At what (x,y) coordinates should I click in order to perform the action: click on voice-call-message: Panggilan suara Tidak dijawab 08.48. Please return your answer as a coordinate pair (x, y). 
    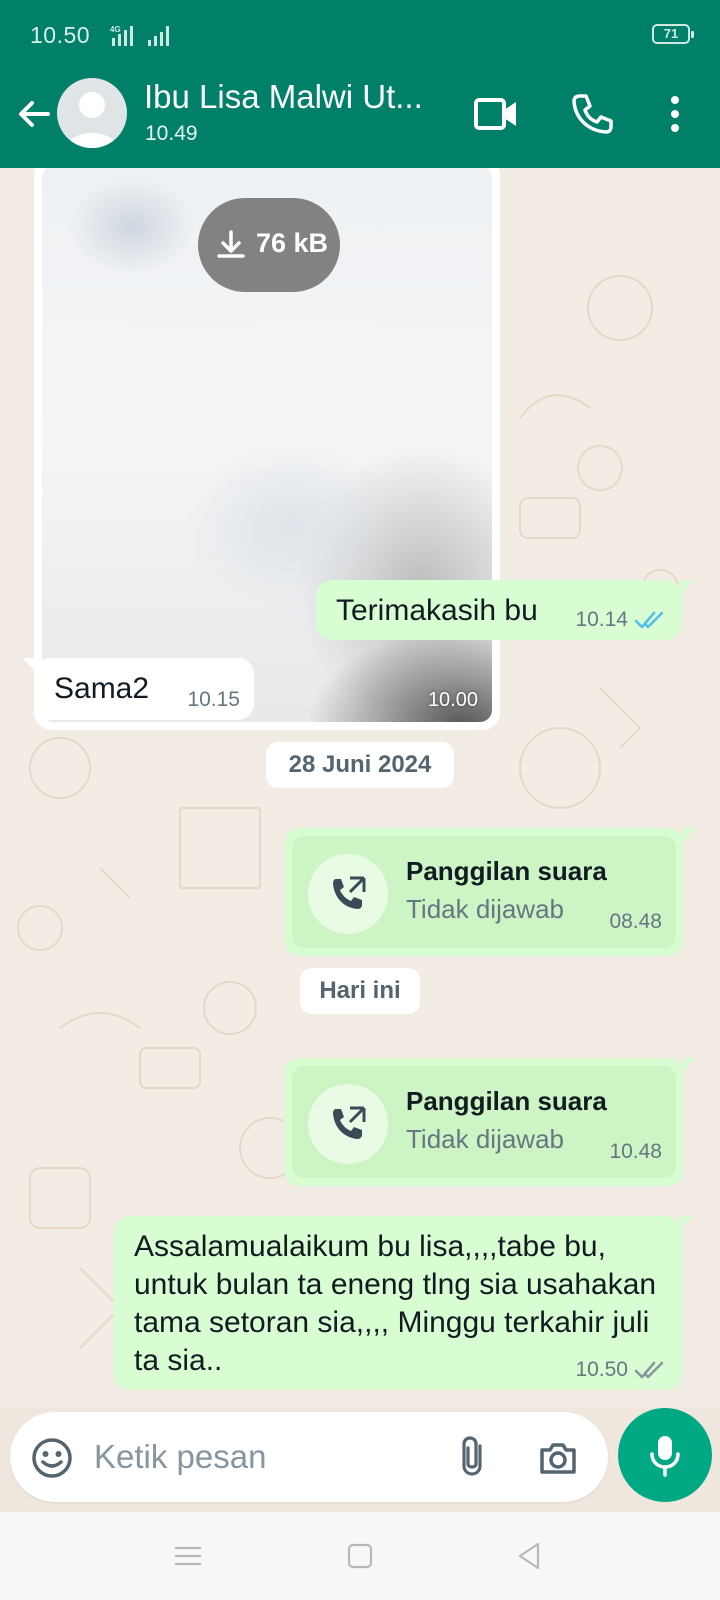
    Looking at the image, I should click on (490, 892).